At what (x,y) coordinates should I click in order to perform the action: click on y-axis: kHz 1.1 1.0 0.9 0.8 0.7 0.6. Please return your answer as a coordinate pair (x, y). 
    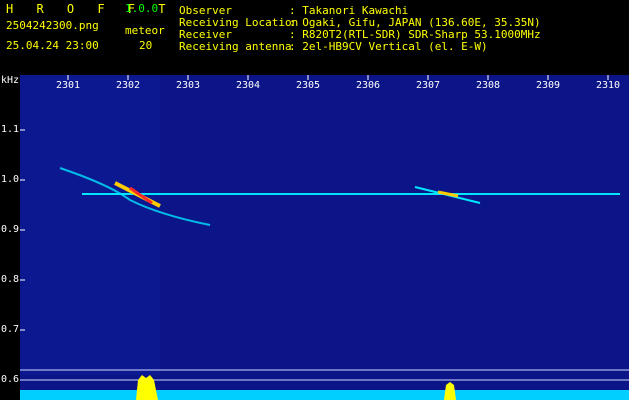
    Looking at the image, I should click on (10, 237).